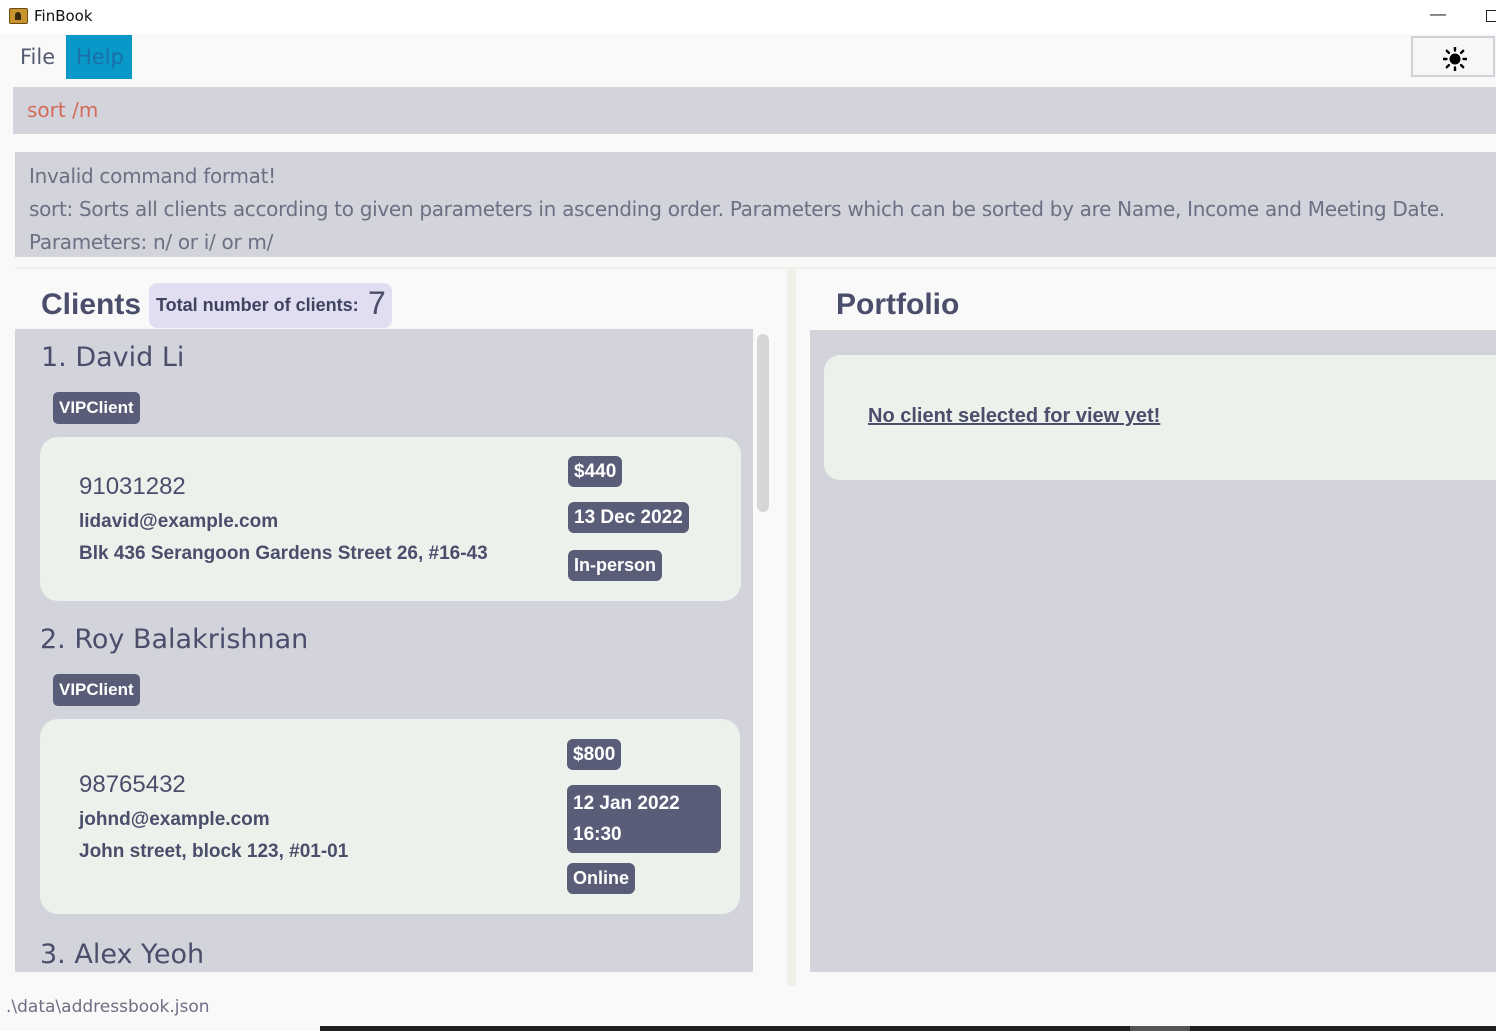 This screenshot has height=1031, width=1496. I want to click on command-box: sort /m, so click(754, 110).